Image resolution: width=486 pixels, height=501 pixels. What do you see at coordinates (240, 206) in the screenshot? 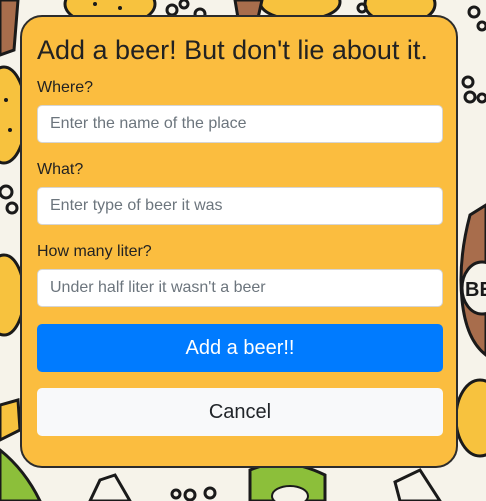
I see `what-input` at bounding box center [240, 206].